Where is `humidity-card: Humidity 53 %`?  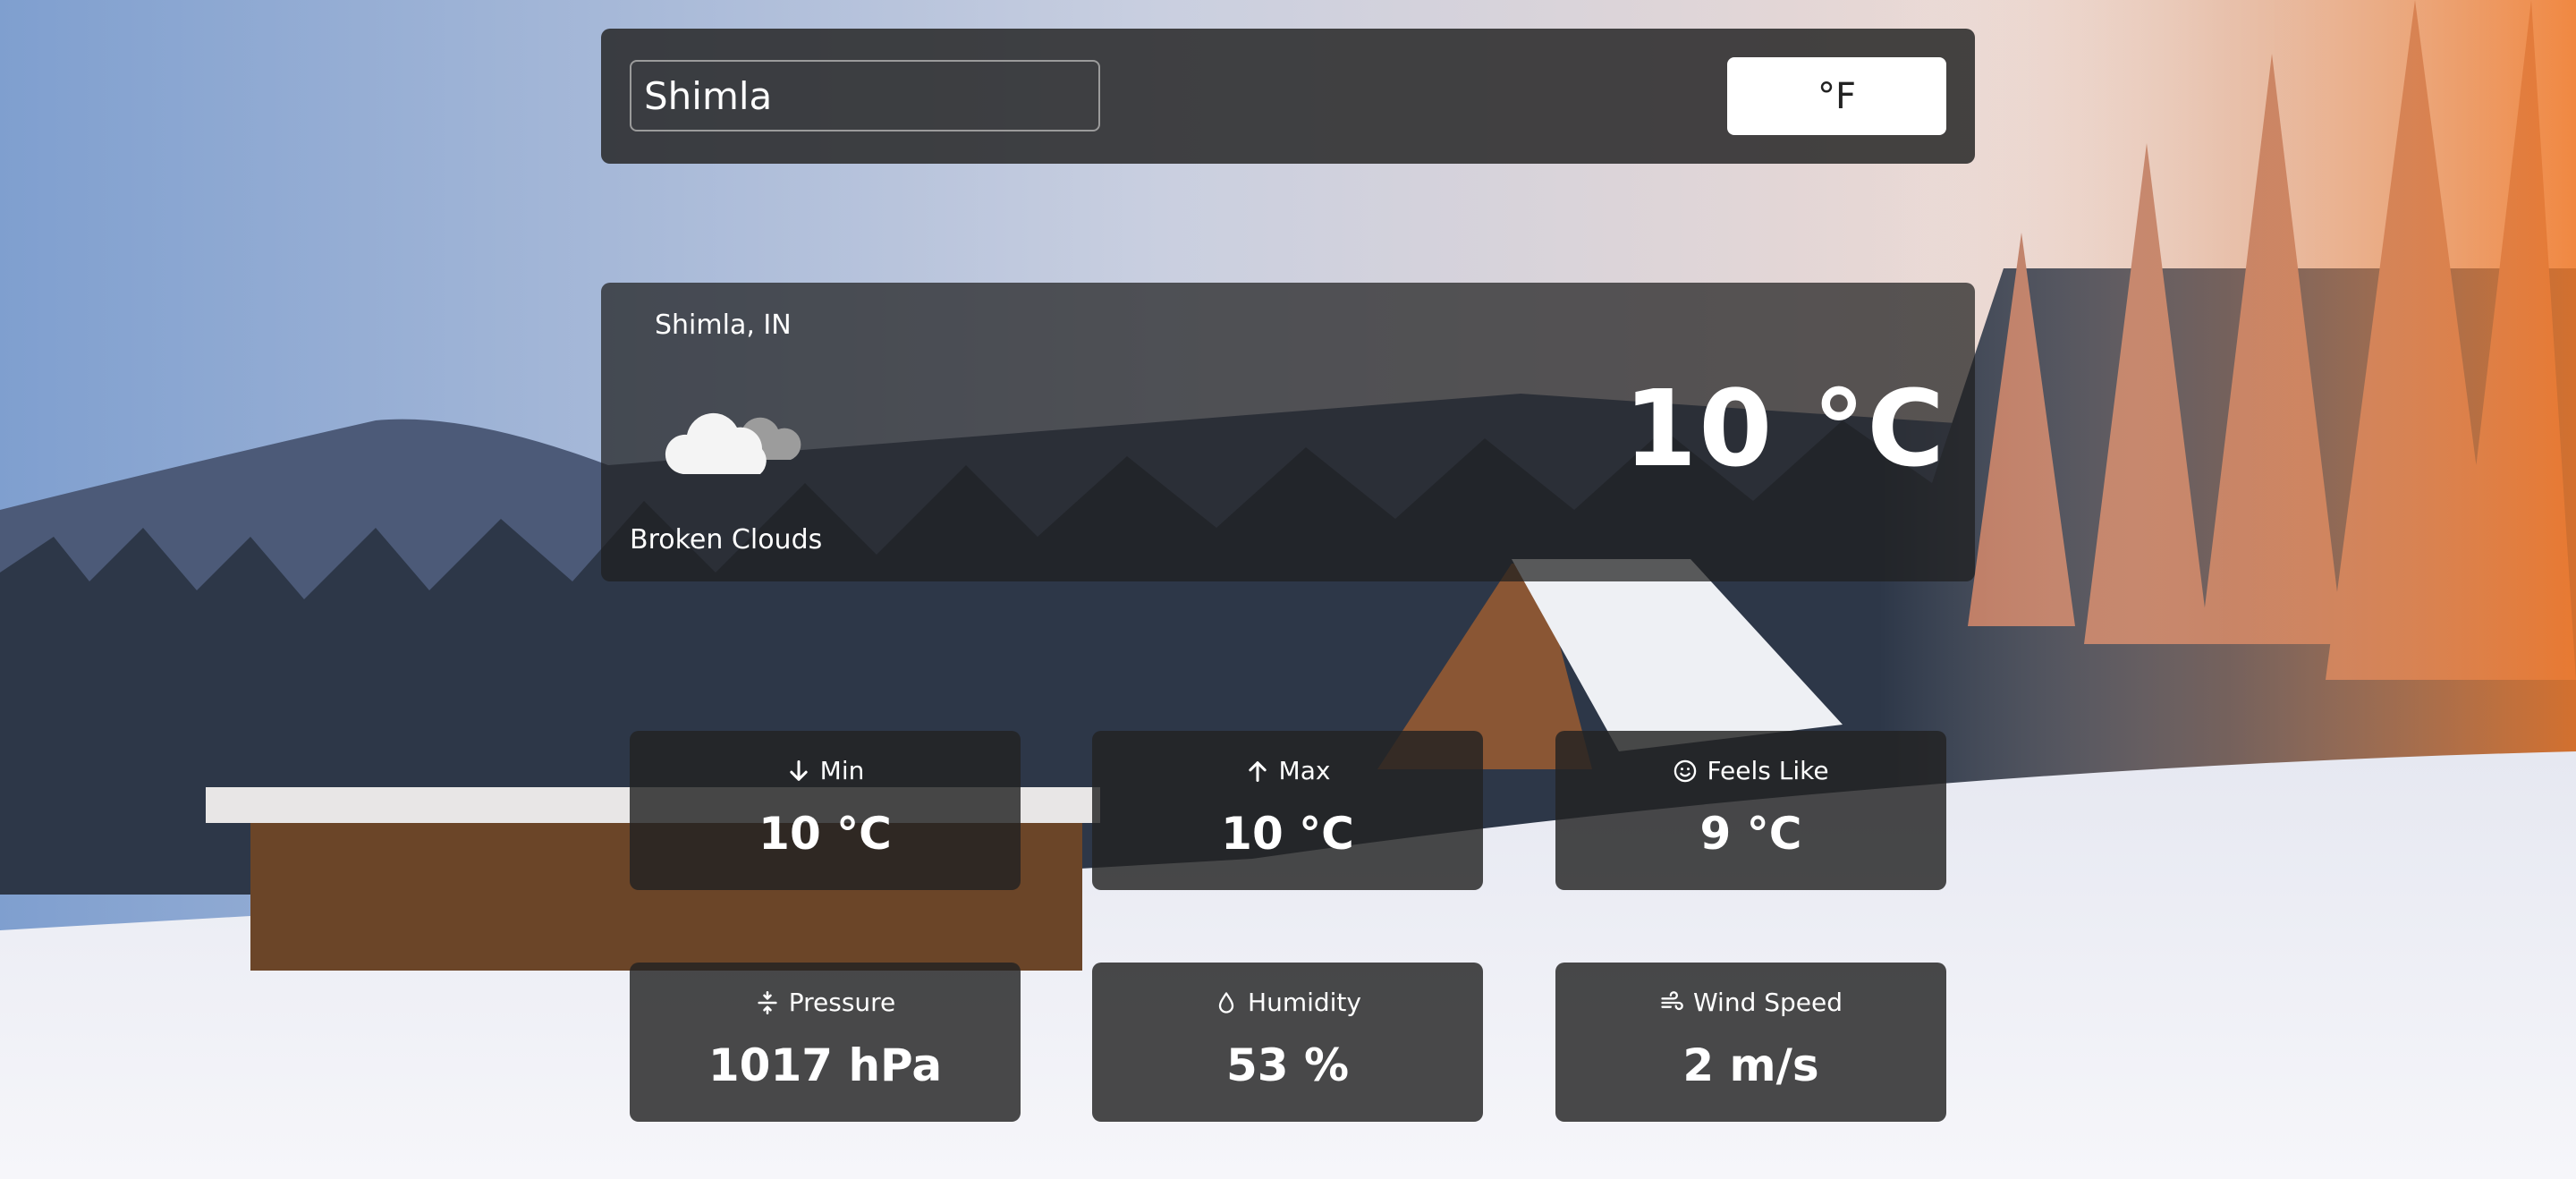 humidity-card: Humidity 53 % is located at coordinates (1287, 1043).